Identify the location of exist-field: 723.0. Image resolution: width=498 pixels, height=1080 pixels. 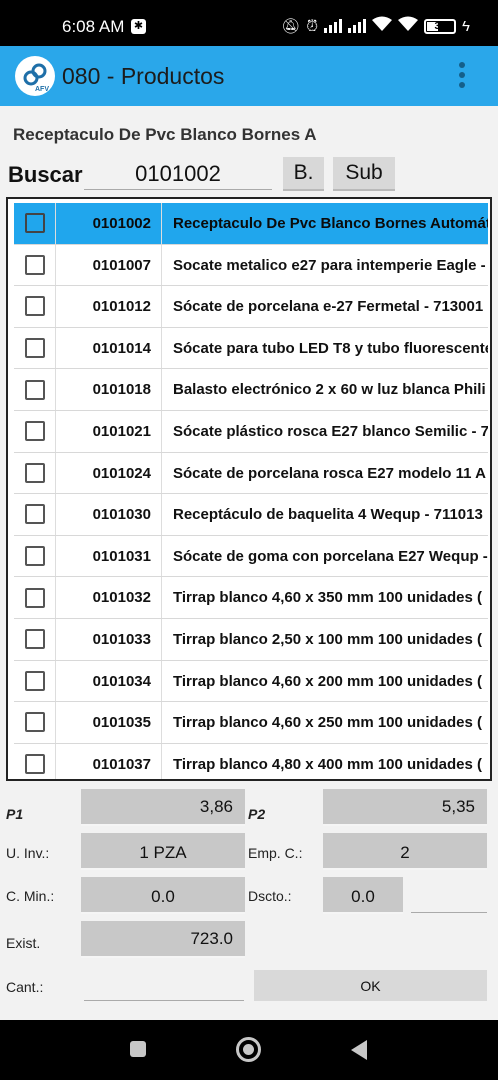
(163, 939).